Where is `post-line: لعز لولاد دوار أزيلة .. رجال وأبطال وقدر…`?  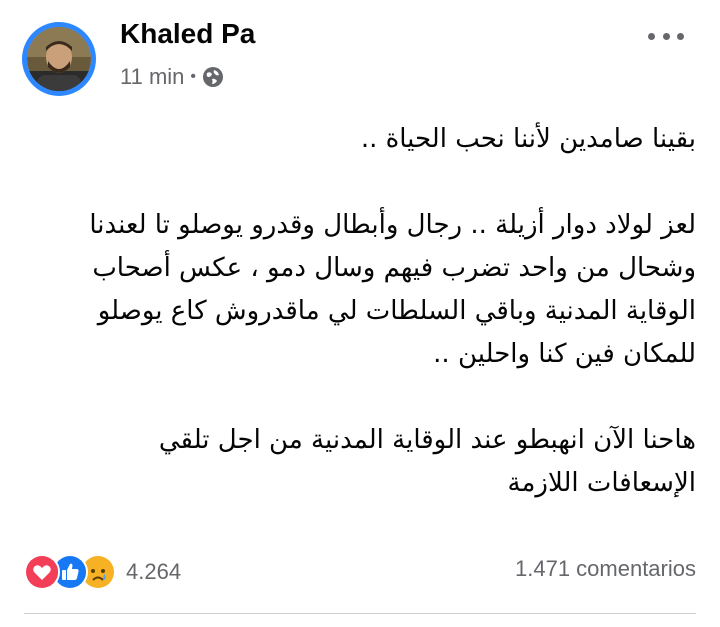 post-line: لعز لولاد دوار أزيلة .. رجال وأبطال وقدر… is located at coordinates (392, 225).